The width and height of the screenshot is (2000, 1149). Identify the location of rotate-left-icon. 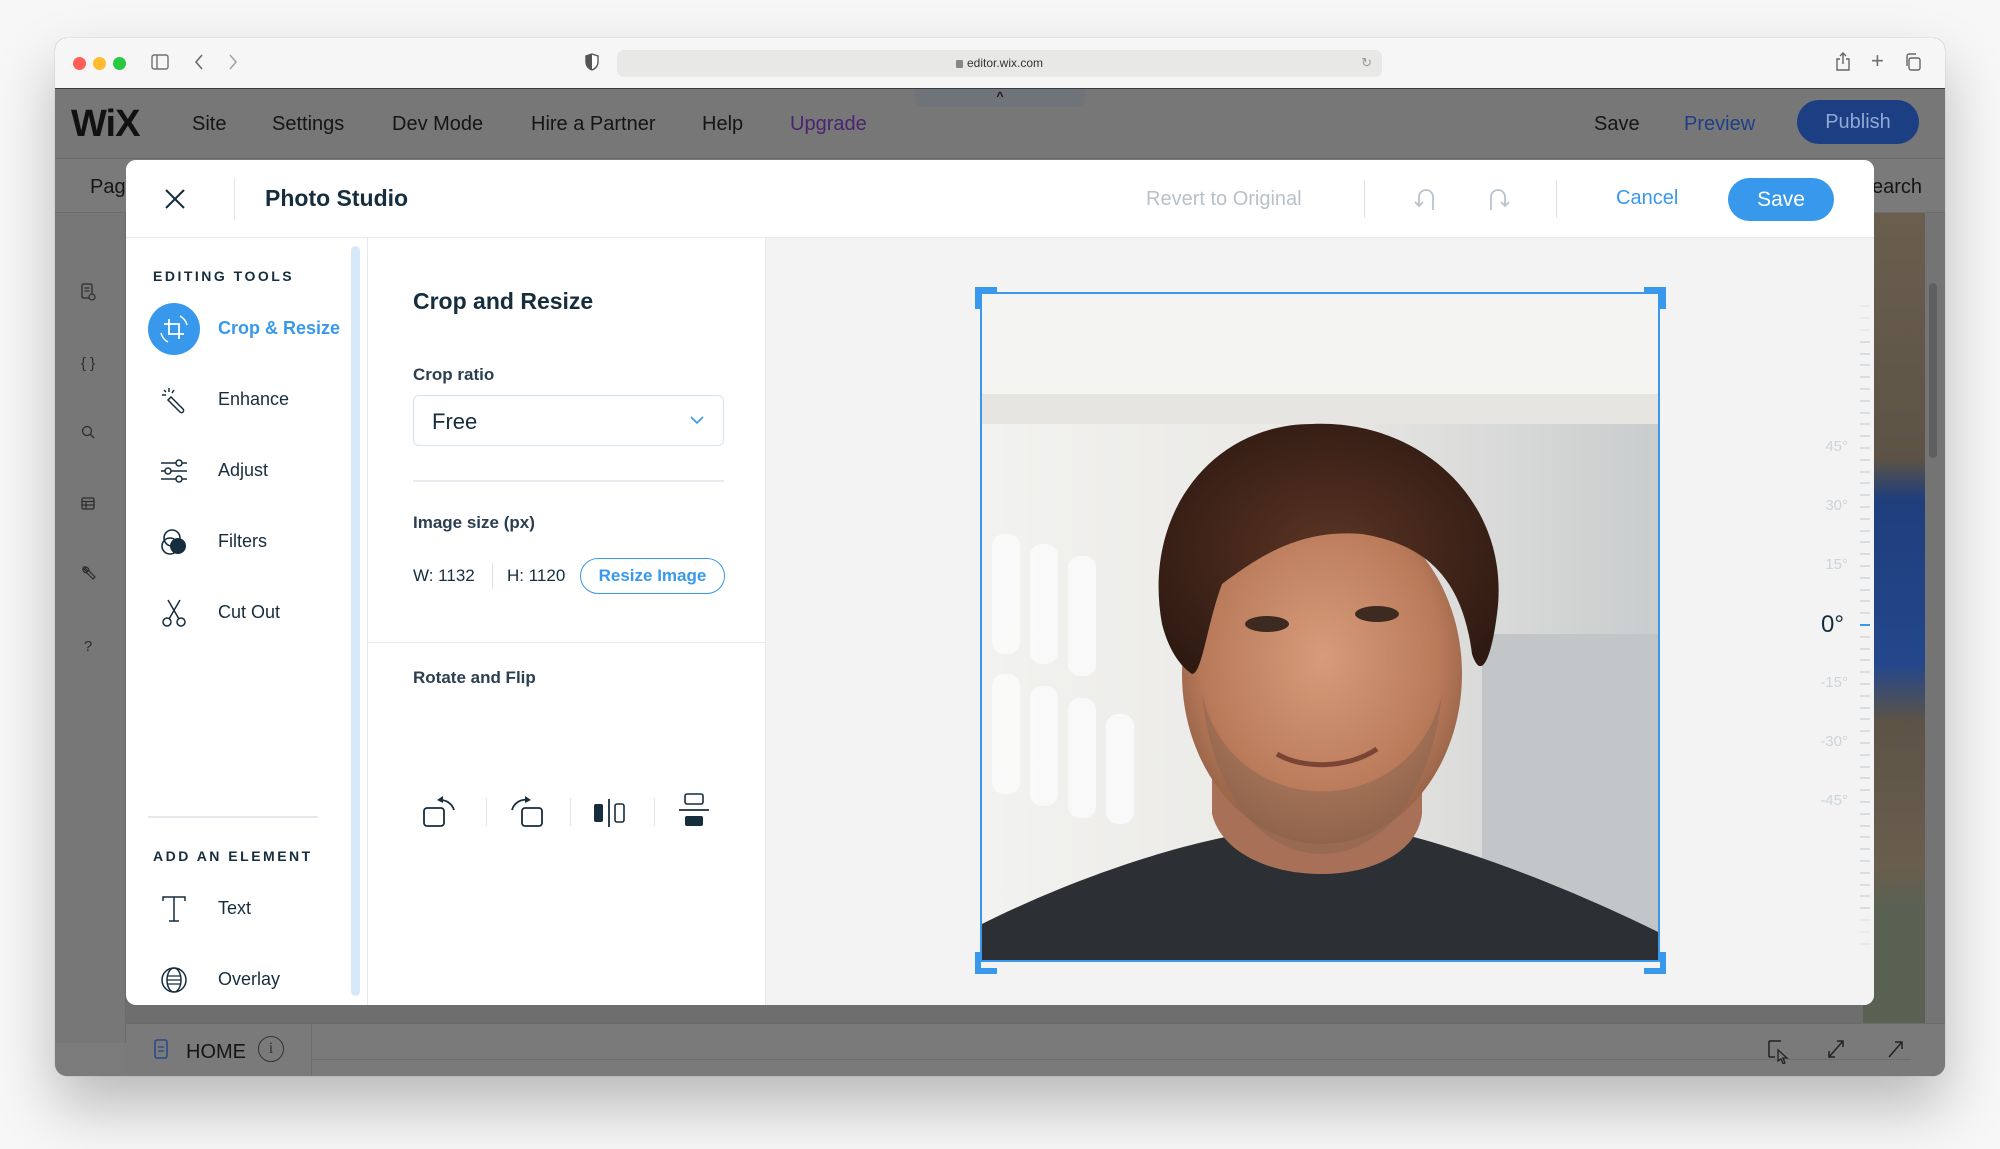
(527, 811).